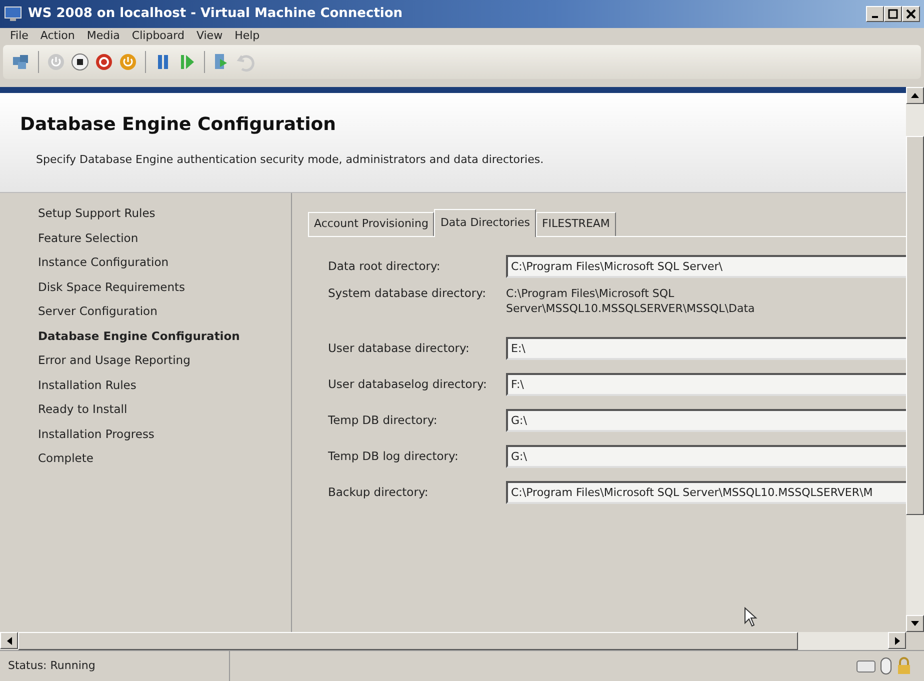 The image size is (924, 681). What do you see at coordinates (164, 315) in the screenshot?
I see `step-link: Server Configuration` at bounding box center [164, 315].